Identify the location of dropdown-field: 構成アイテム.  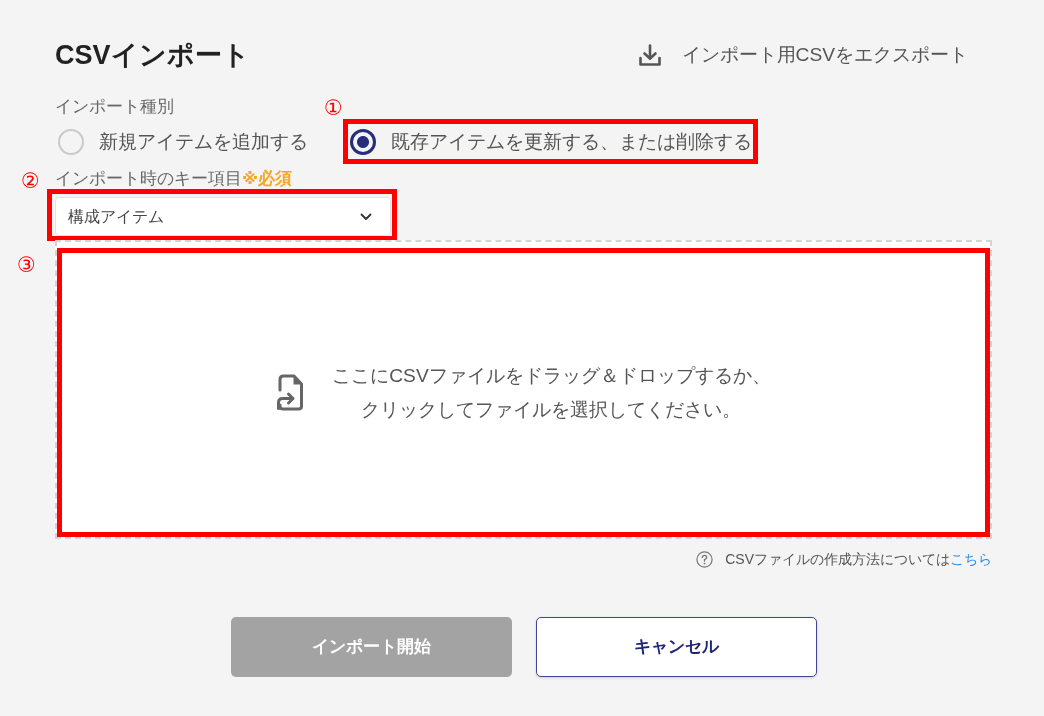
(223, 216).